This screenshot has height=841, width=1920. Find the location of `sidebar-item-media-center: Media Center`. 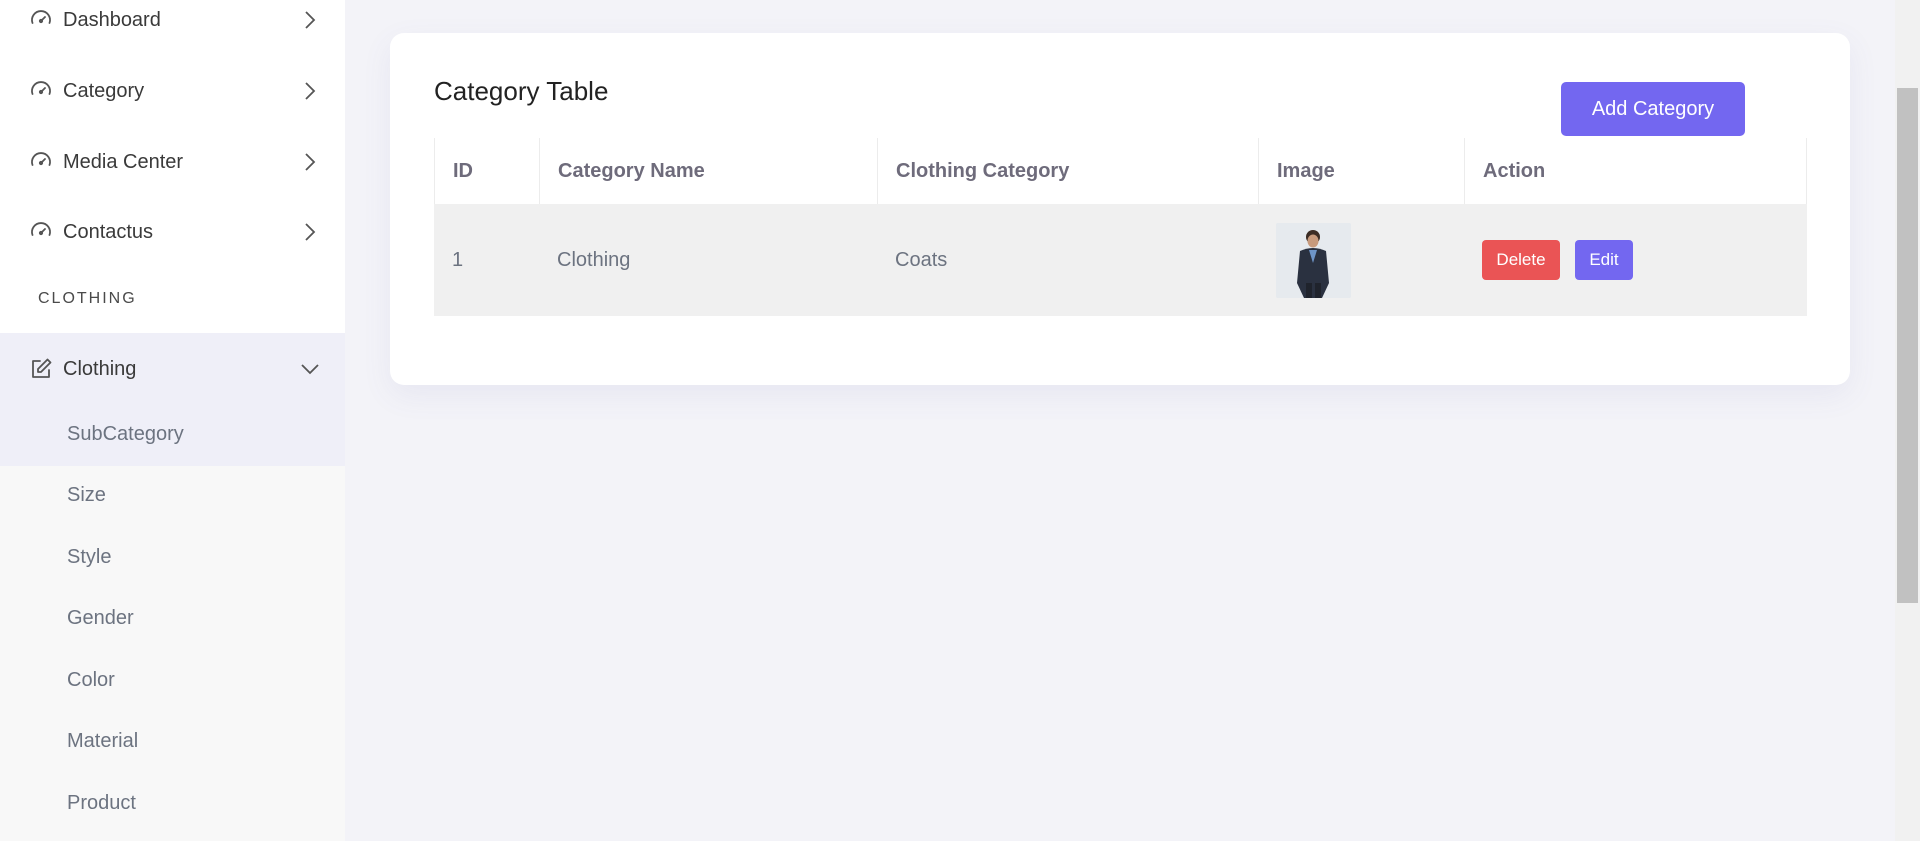

sidebar-item-media-center: Media Center is located at coordinates (172, 162).